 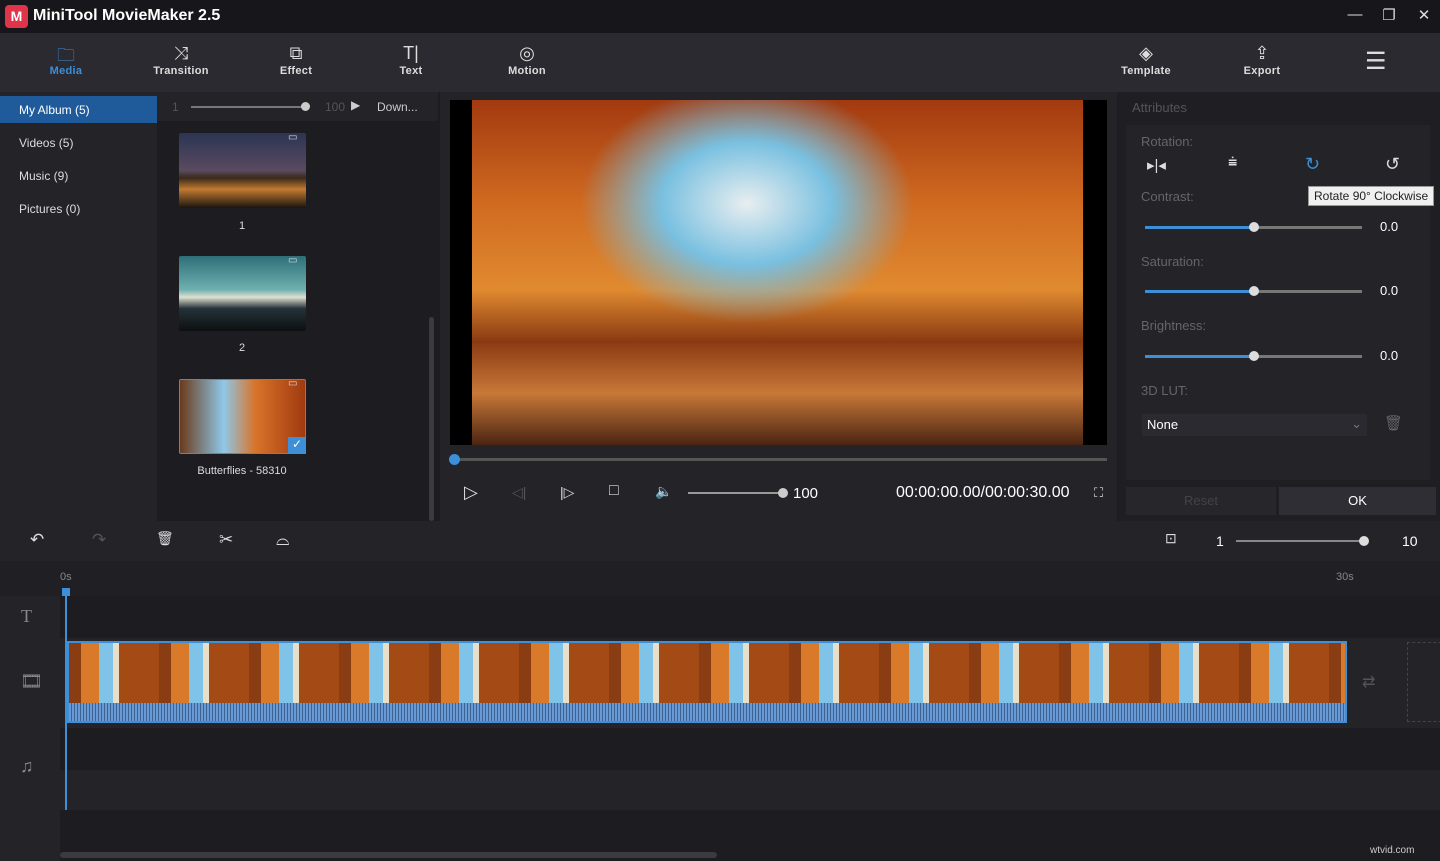 I want to click on tab-motion: ◎ Motion, so click(x=527, y=62).